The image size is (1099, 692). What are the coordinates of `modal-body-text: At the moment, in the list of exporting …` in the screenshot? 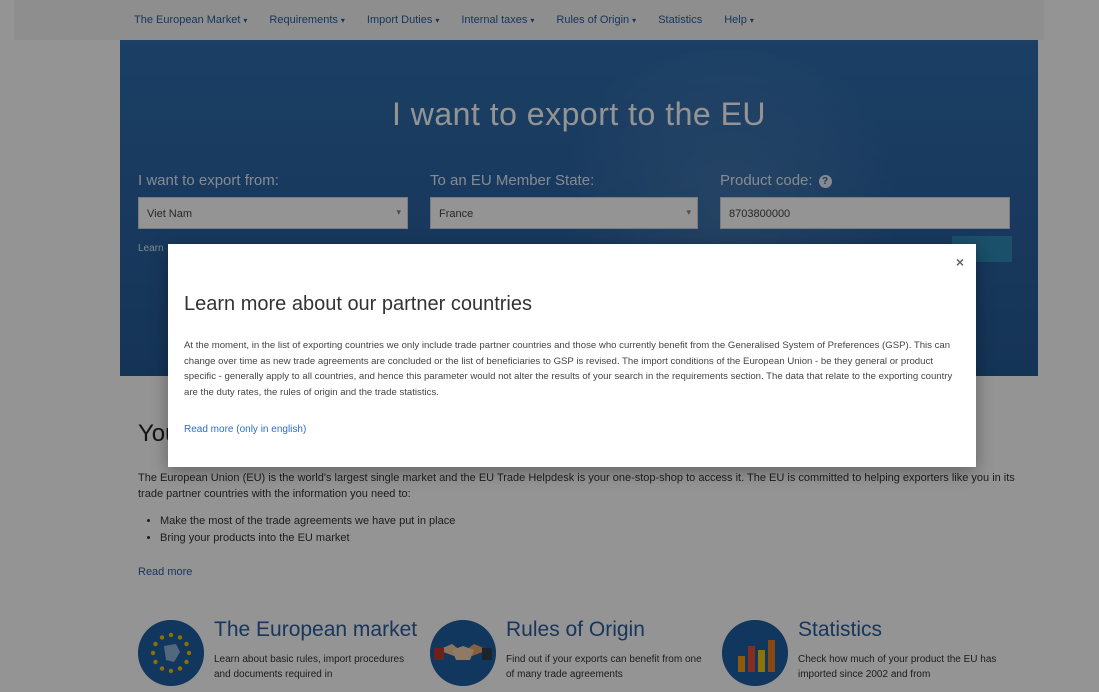 It's located at (568, 369).